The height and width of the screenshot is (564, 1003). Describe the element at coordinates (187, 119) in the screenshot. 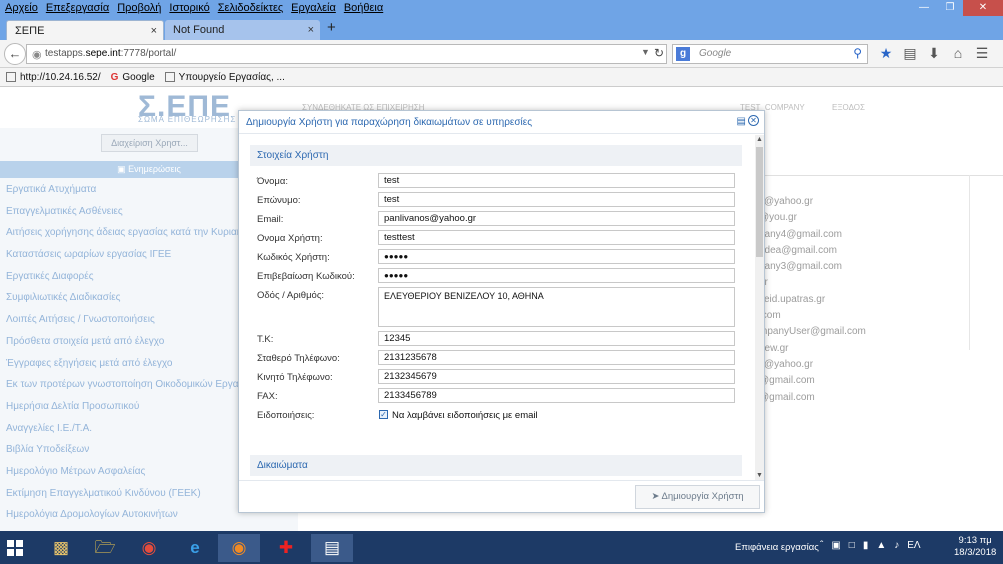

I see `logo-subtitle: ΣΩΜΑ ΕΠΙΘΕΩΡΗΣΗΣ` at that location.